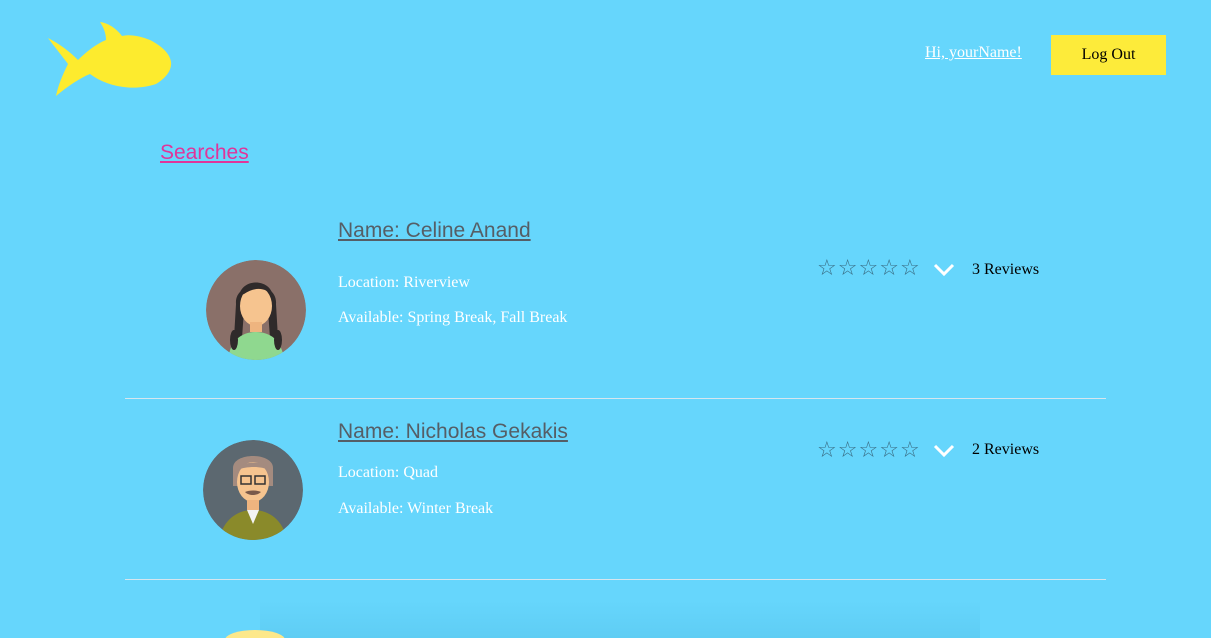 This screenshot has height=638, width=1211. What do you see at coordinates (453, 317) in the screenshot?
I see `result-availability: Available: Spring Break, Fall Break` at bounding box center [453, 317].